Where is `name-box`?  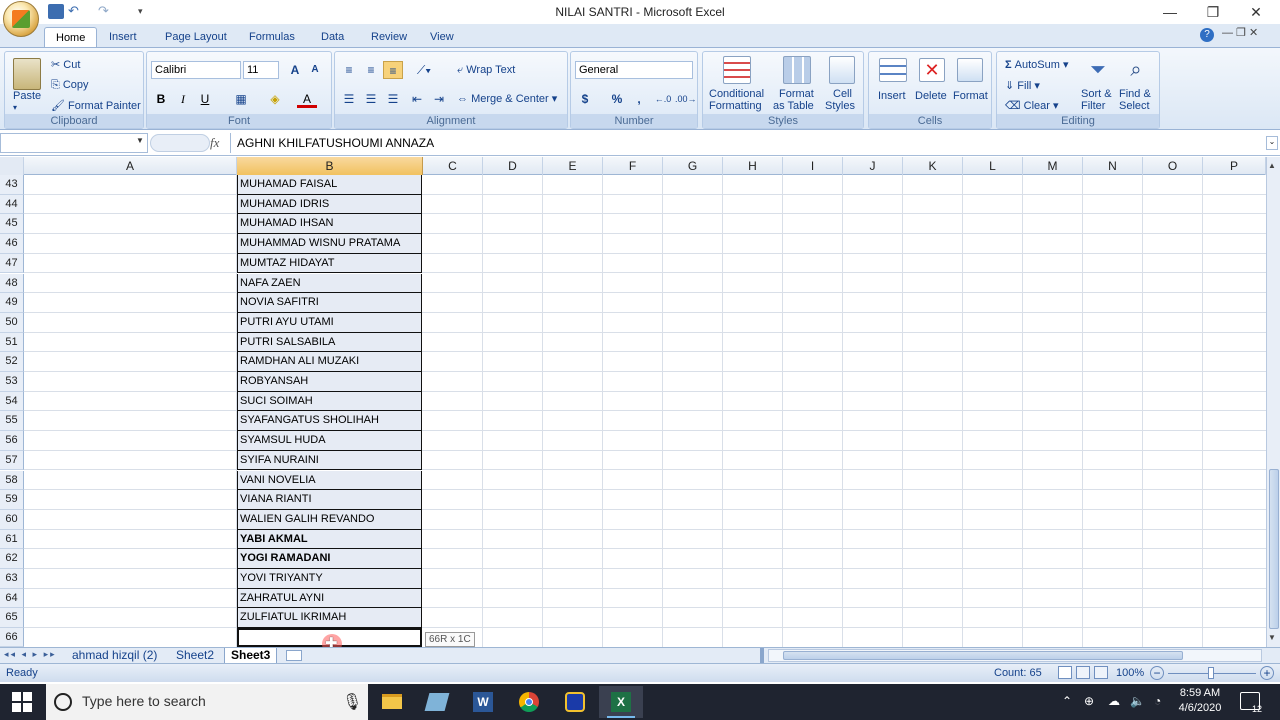 name-box is located at coordinates (74, 143).